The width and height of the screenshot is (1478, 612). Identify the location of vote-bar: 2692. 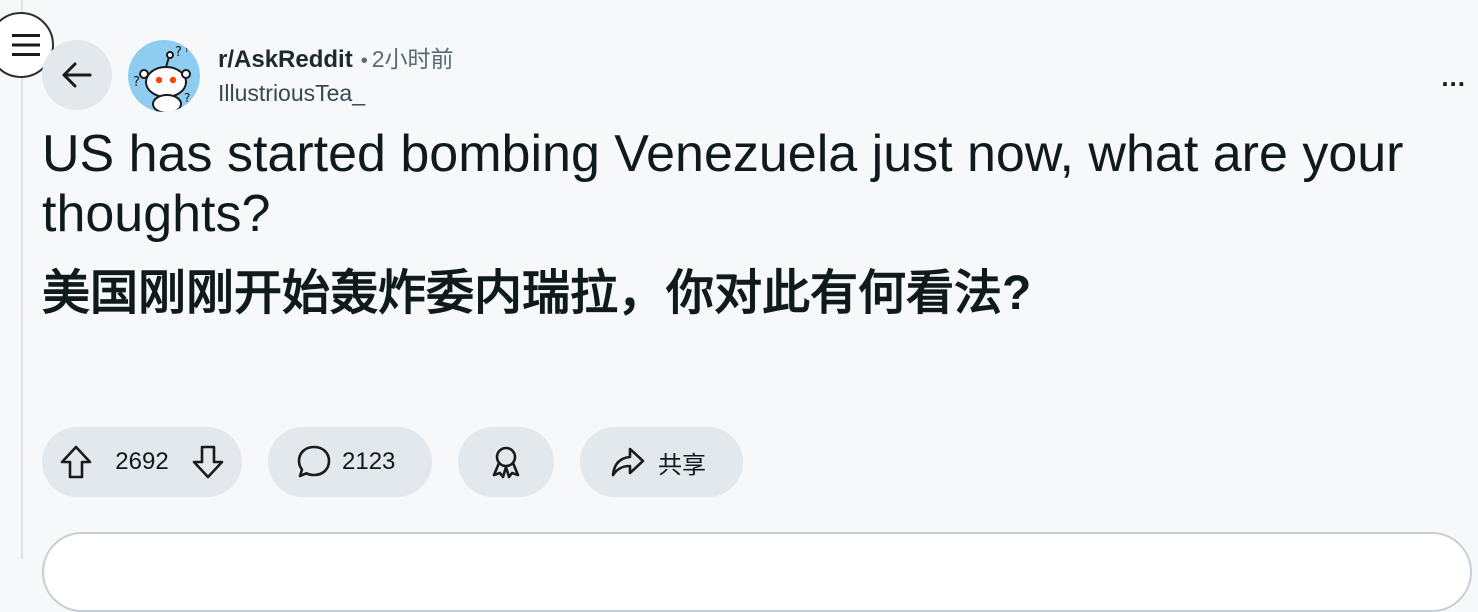
(142, 462).